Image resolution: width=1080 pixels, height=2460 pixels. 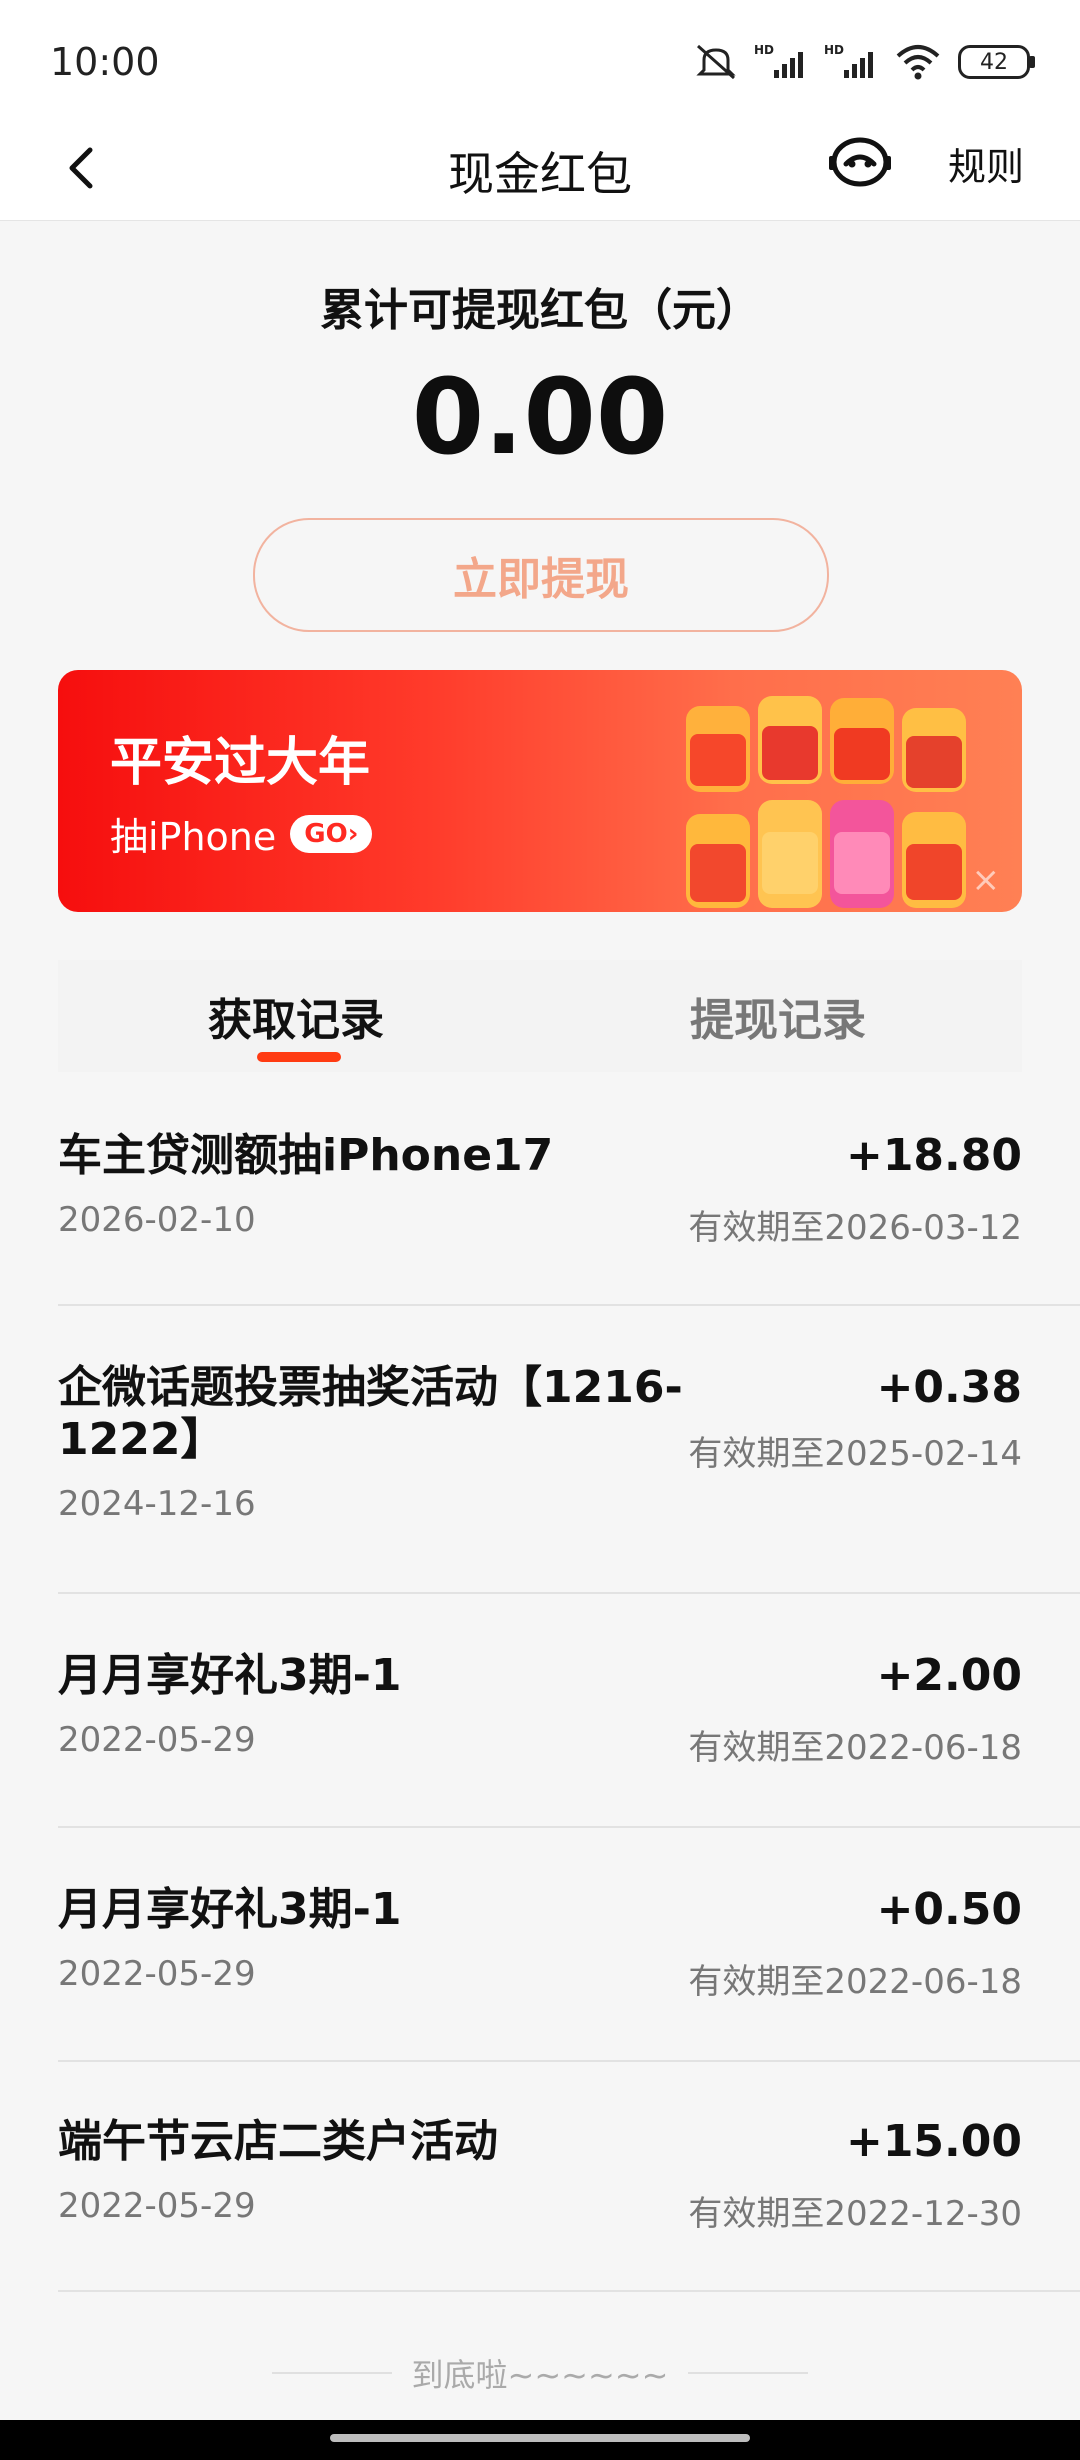 What do you see at coordinates (933, 2141) in the screenshot?
I see `record-amount: +15.00` at bounding box center [933, 2141].